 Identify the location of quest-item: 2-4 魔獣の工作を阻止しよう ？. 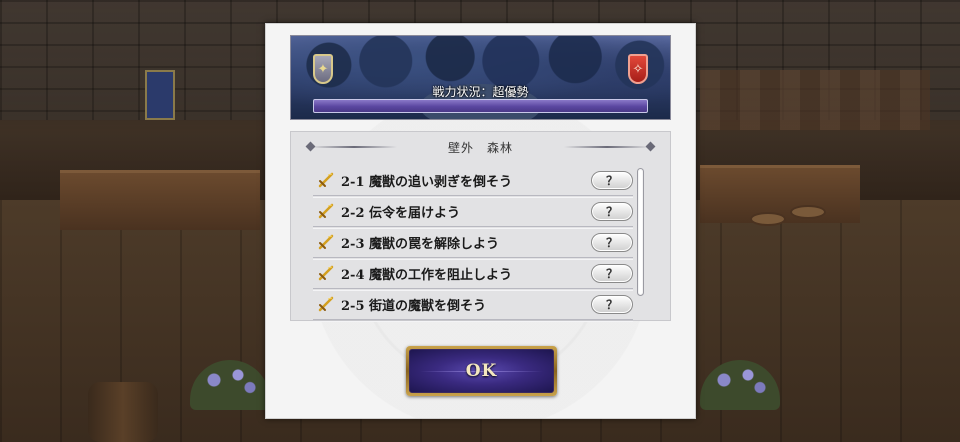
(473, 274).